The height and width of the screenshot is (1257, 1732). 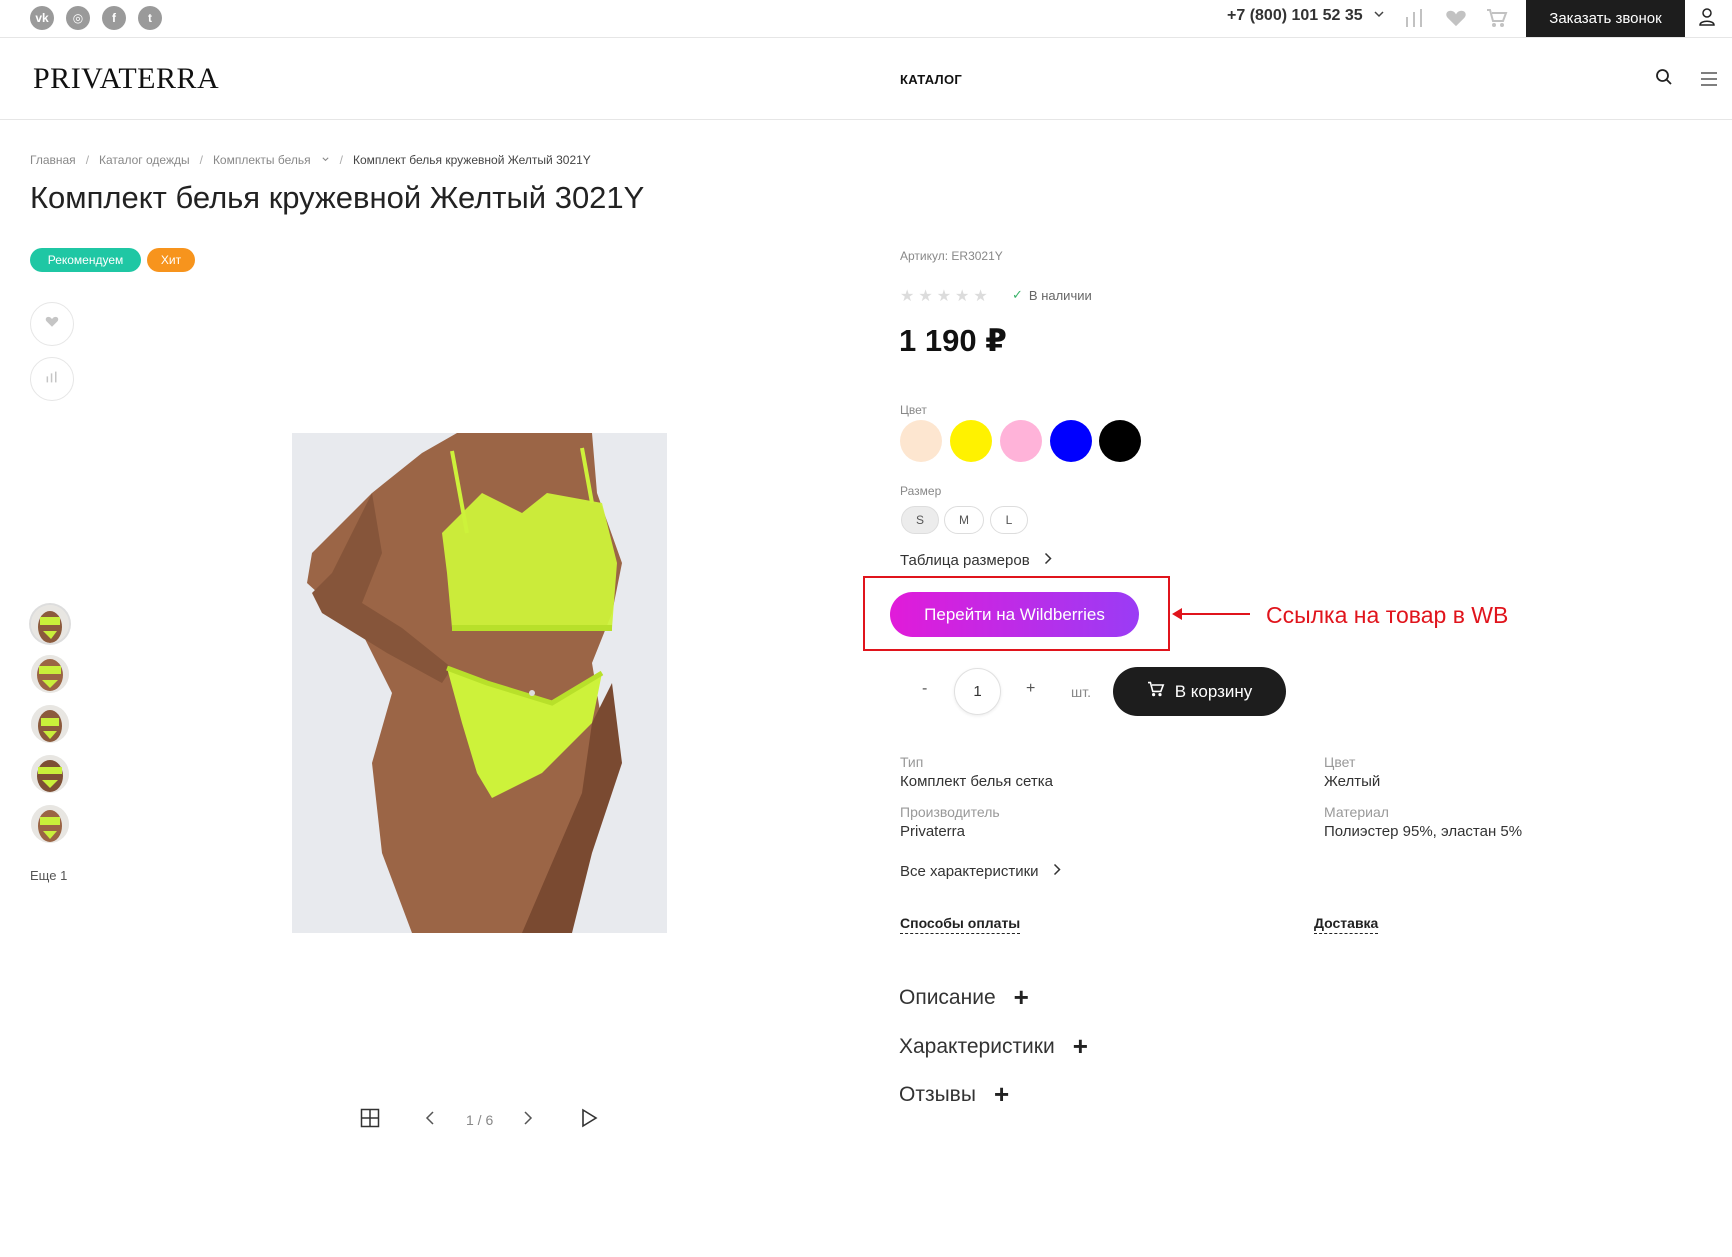 I want to click on instagram-icon: ◎, so click(x=78, y=18).